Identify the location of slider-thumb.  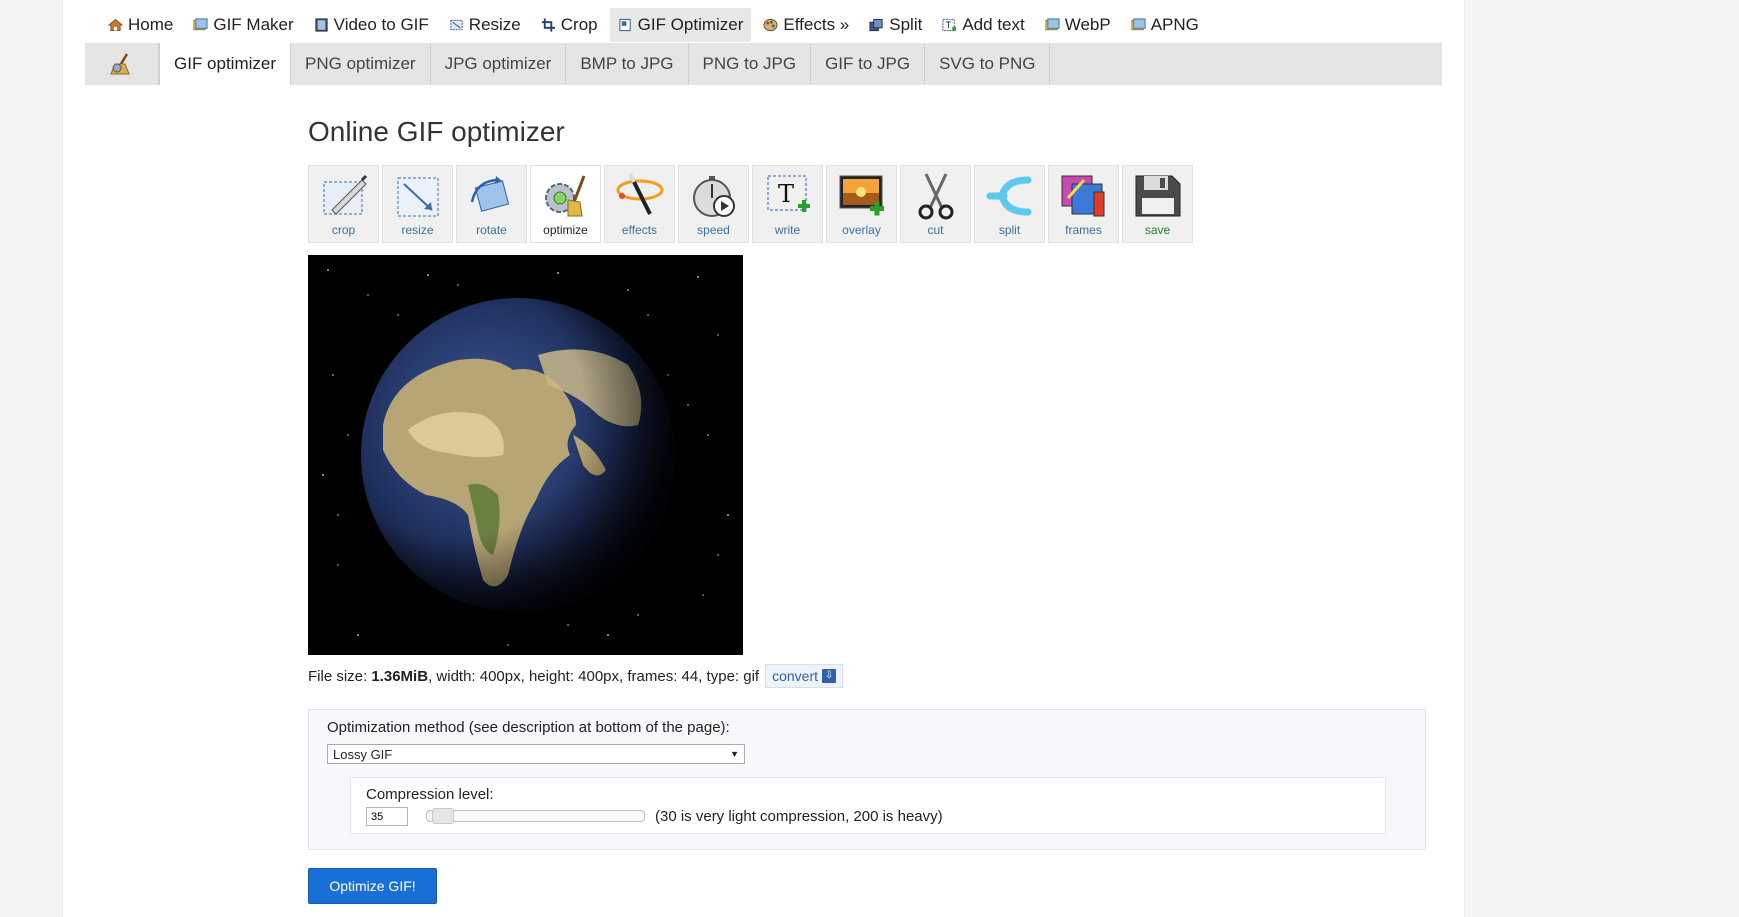
(442, 816).